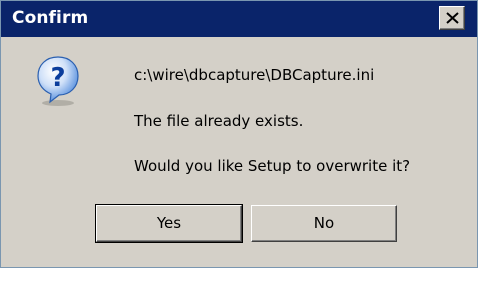 The height and width of the screenshot is (291, 478). What do you see at coordinates (239, 19) in the screenshot?
I see `title-bar: Confirm` at bounding box center [239, 19].